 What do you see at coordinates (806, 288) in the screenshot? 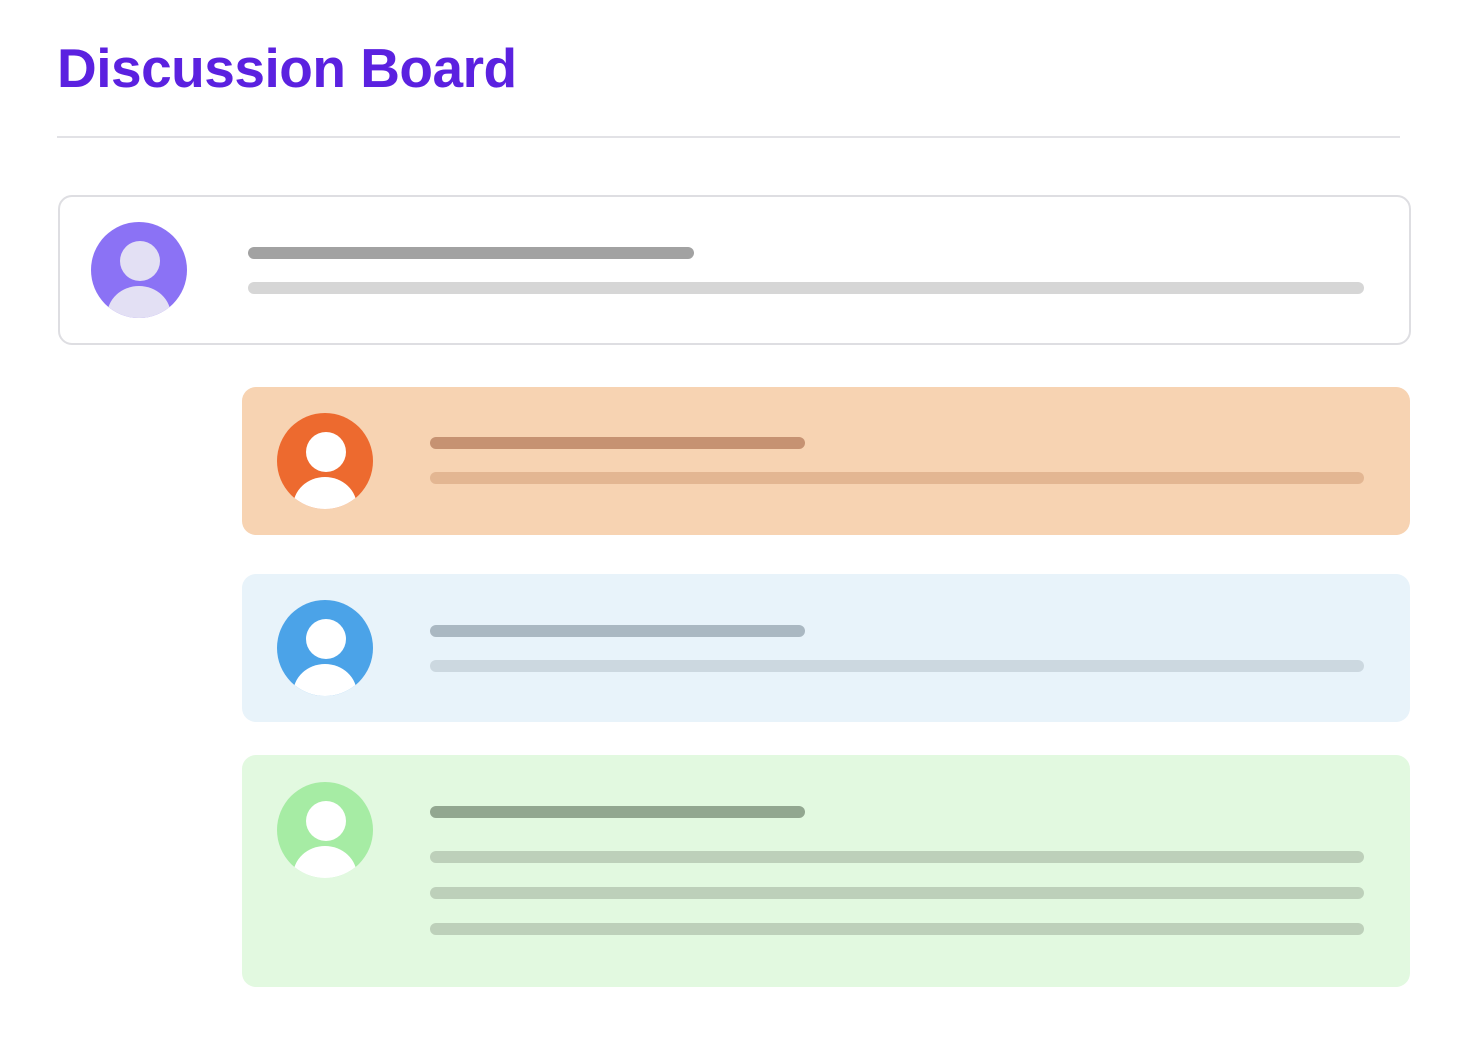
I see `post-text-placeholder` at bounding box center [806, 288].